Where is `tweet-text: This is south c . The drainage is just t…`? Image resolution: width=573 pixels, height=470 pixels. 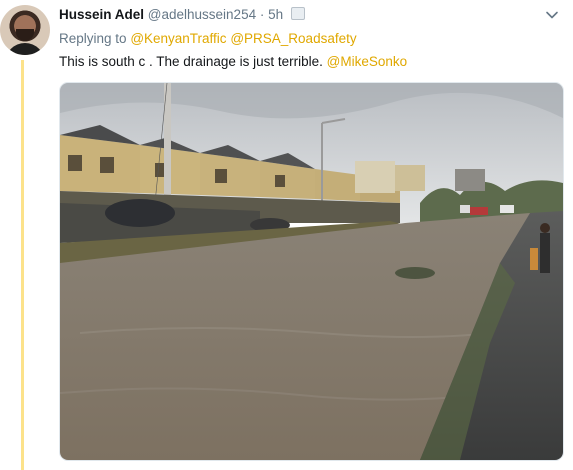 tweet-text: This is south c . The drainage is just t… is located at coordinates (233, 62).